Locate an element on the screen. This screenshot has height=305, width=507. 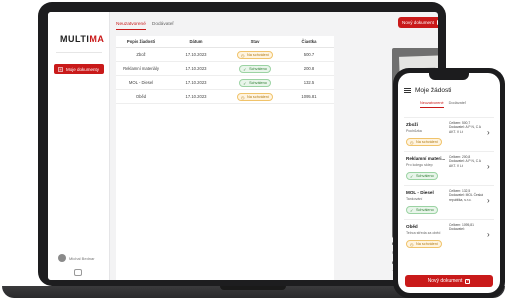
user-profile: Michal Bednar is located at coordinates (76, 258).